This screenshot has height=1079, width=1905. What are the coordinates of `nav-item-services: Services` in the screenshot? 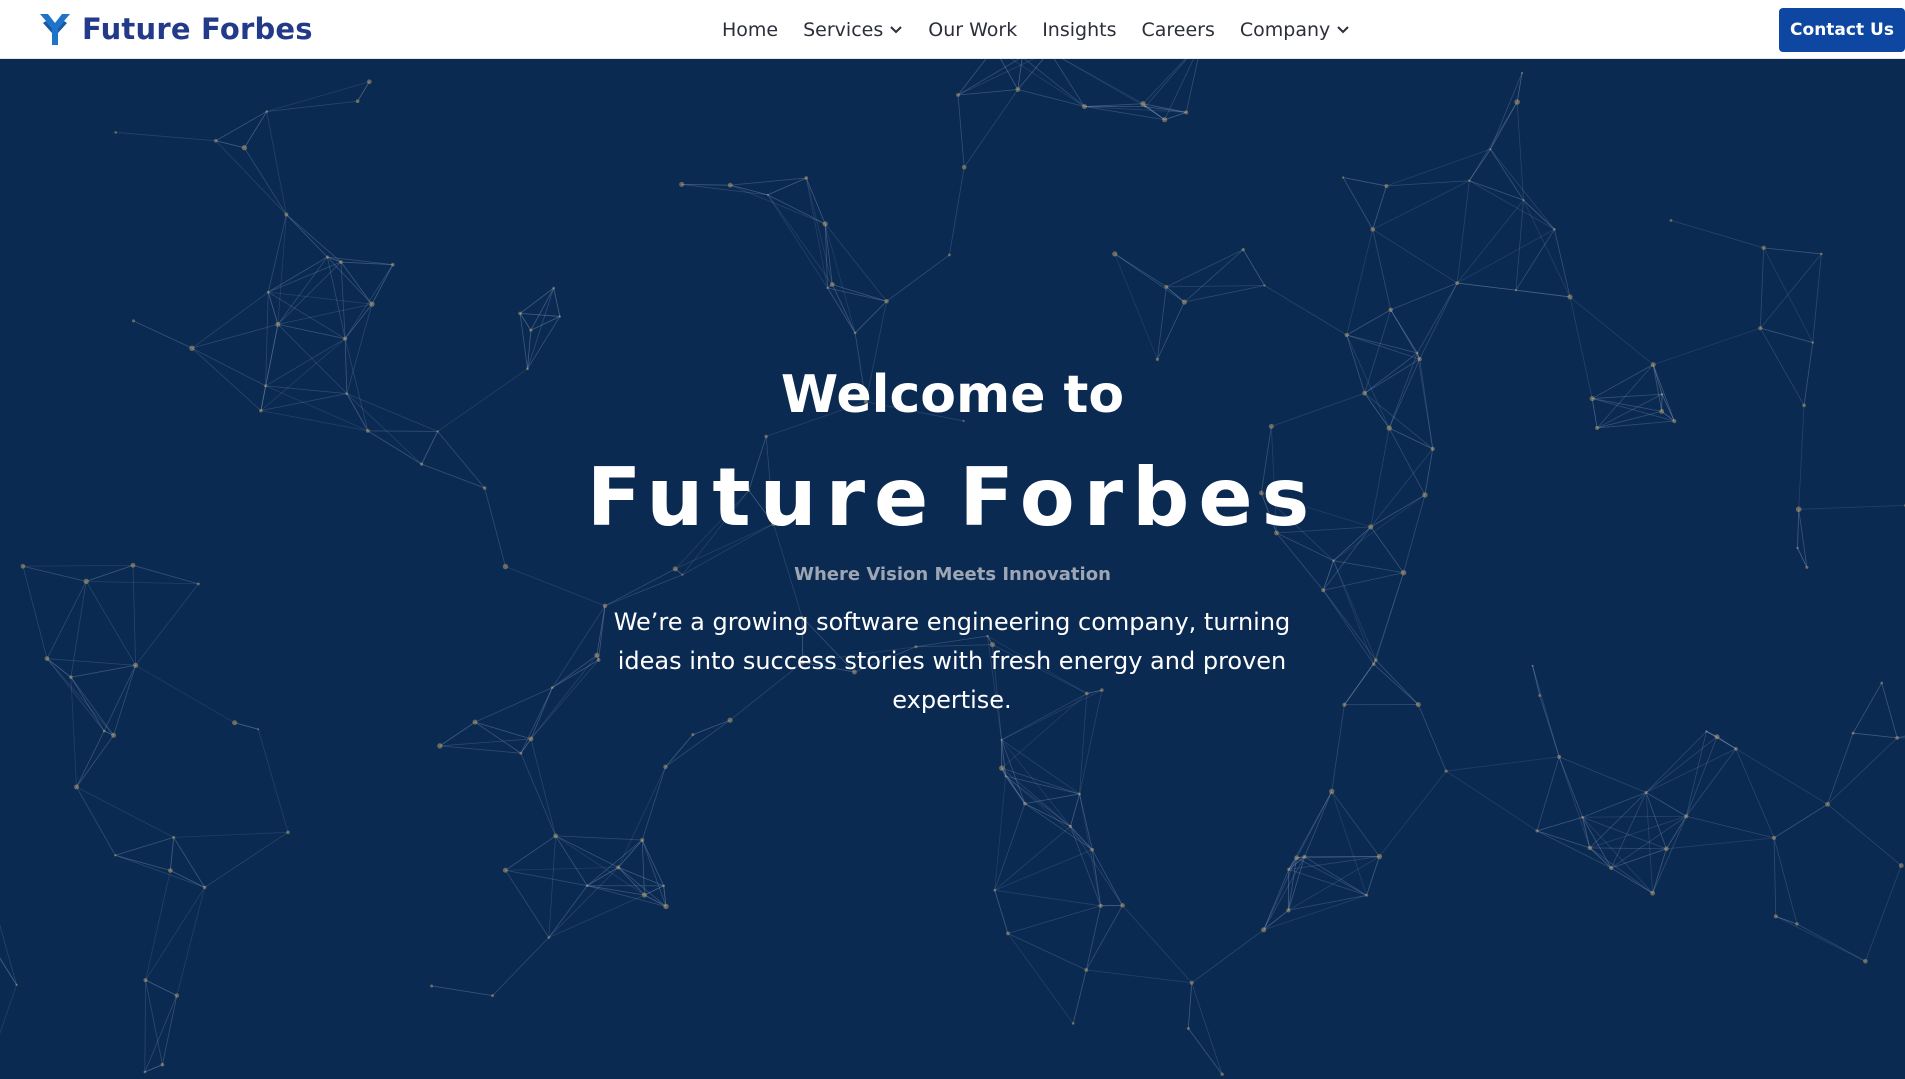 It's located at (853, 30).